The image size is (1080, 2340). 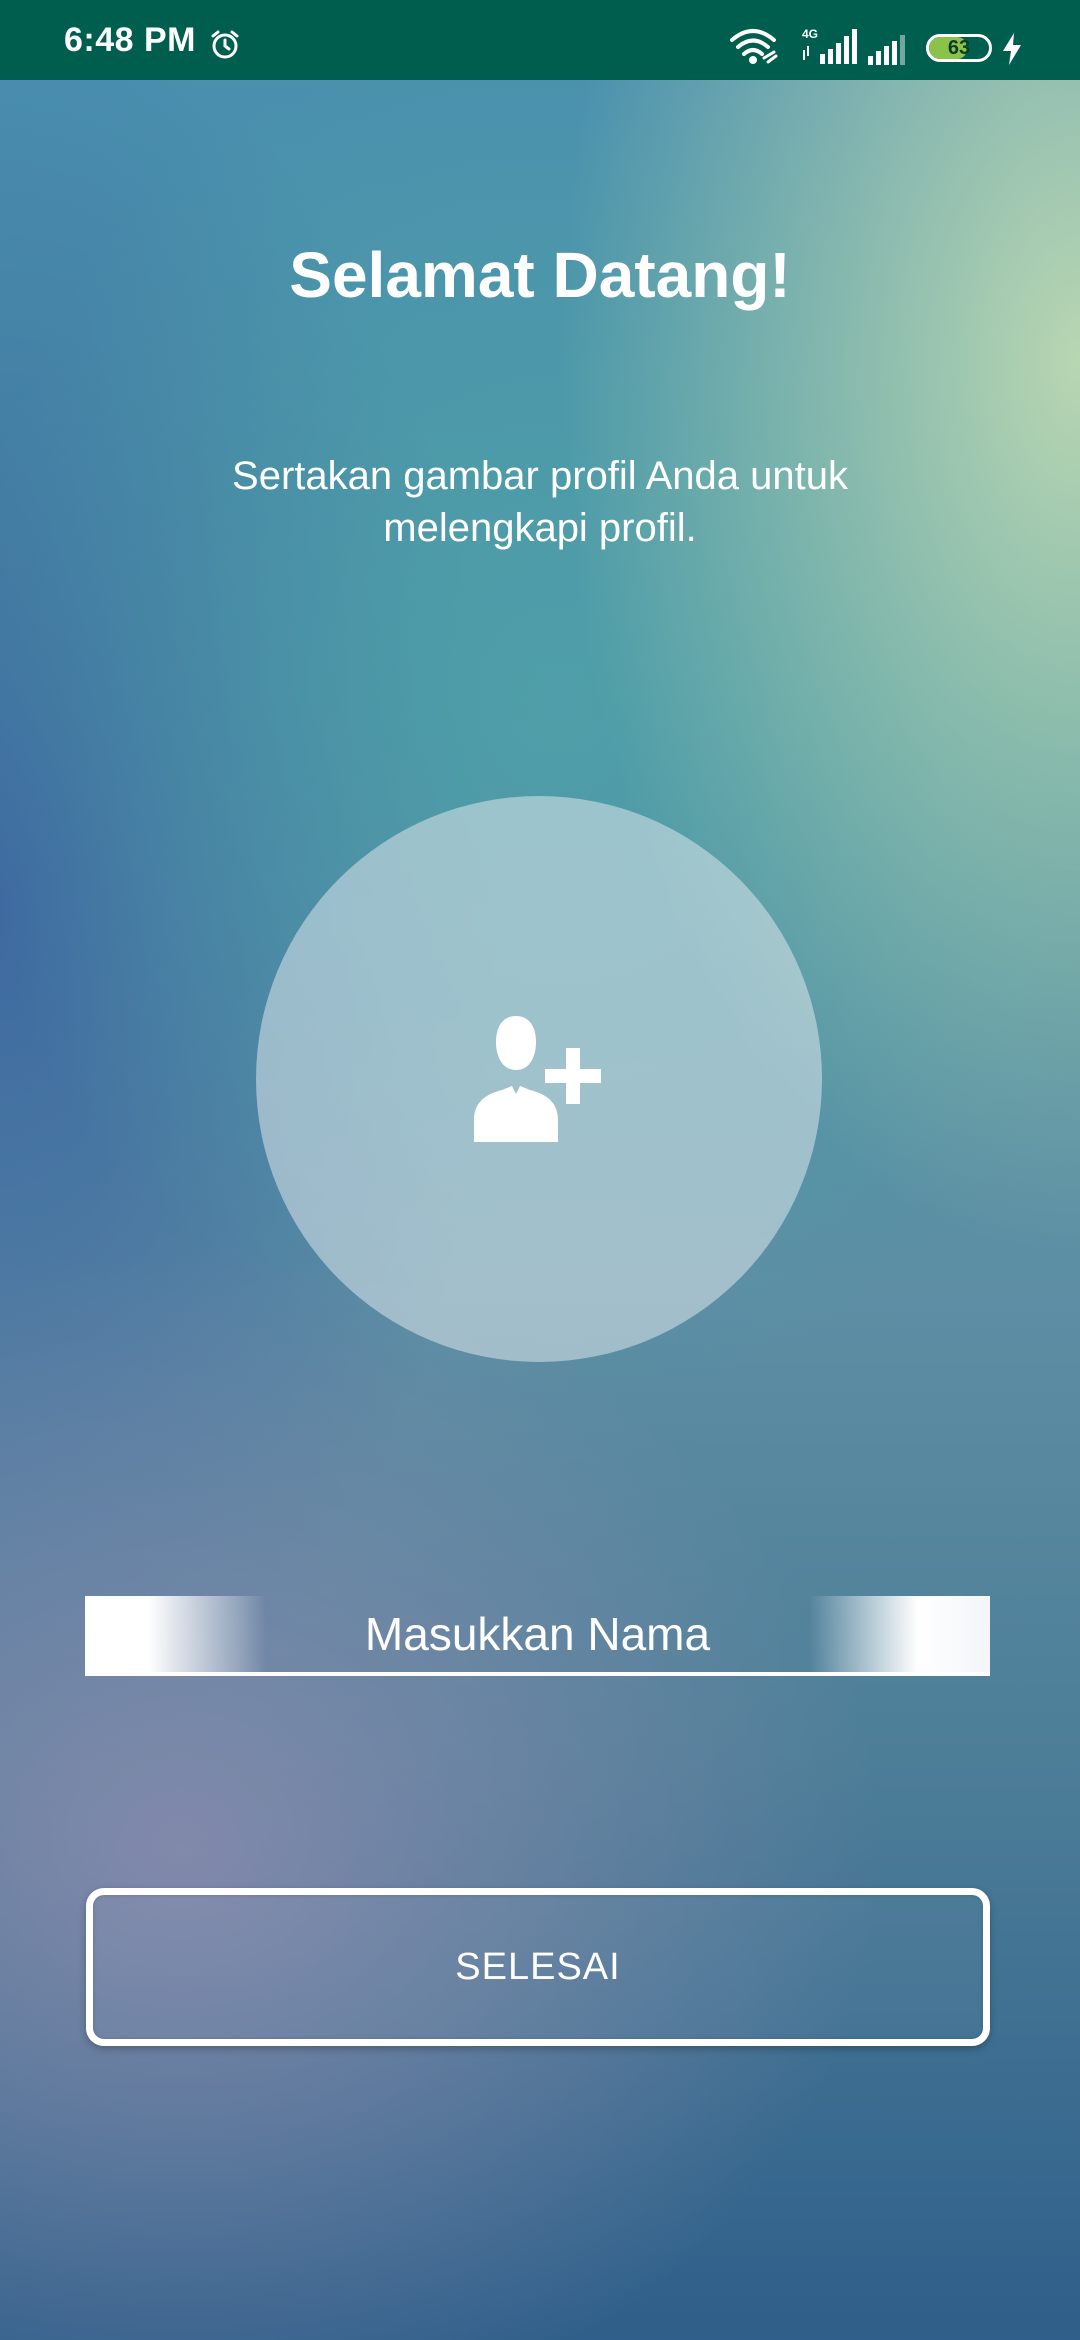 What do you see at coordinates (542, 1079) in the screenshot?
I see `add-user-icon` at bounding box center [542, 1079].